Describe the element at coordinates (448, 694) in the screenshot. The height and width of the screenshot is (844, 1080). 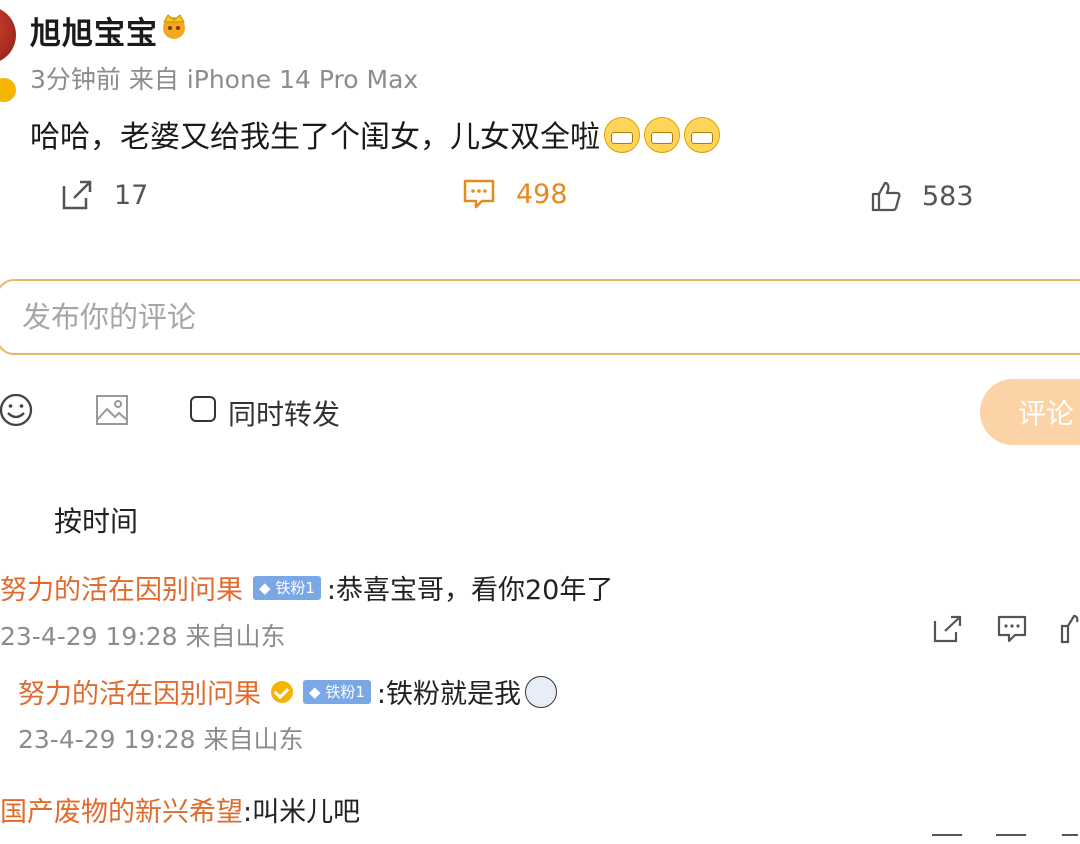
I see `comment-text: :铁粉就是我` at that location.